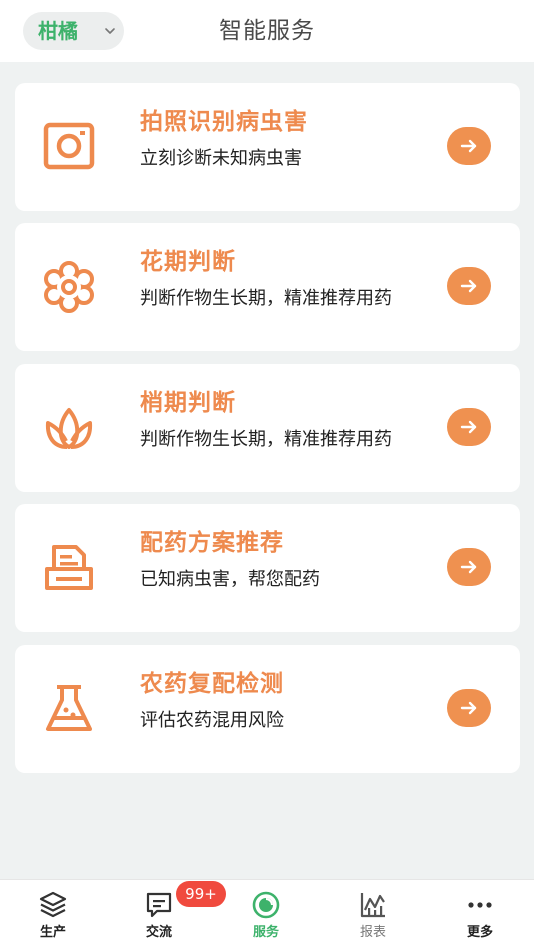  Describe the element at coordinates (372, 932) in the screenshot. I see `tab-label: 报表` at that location.